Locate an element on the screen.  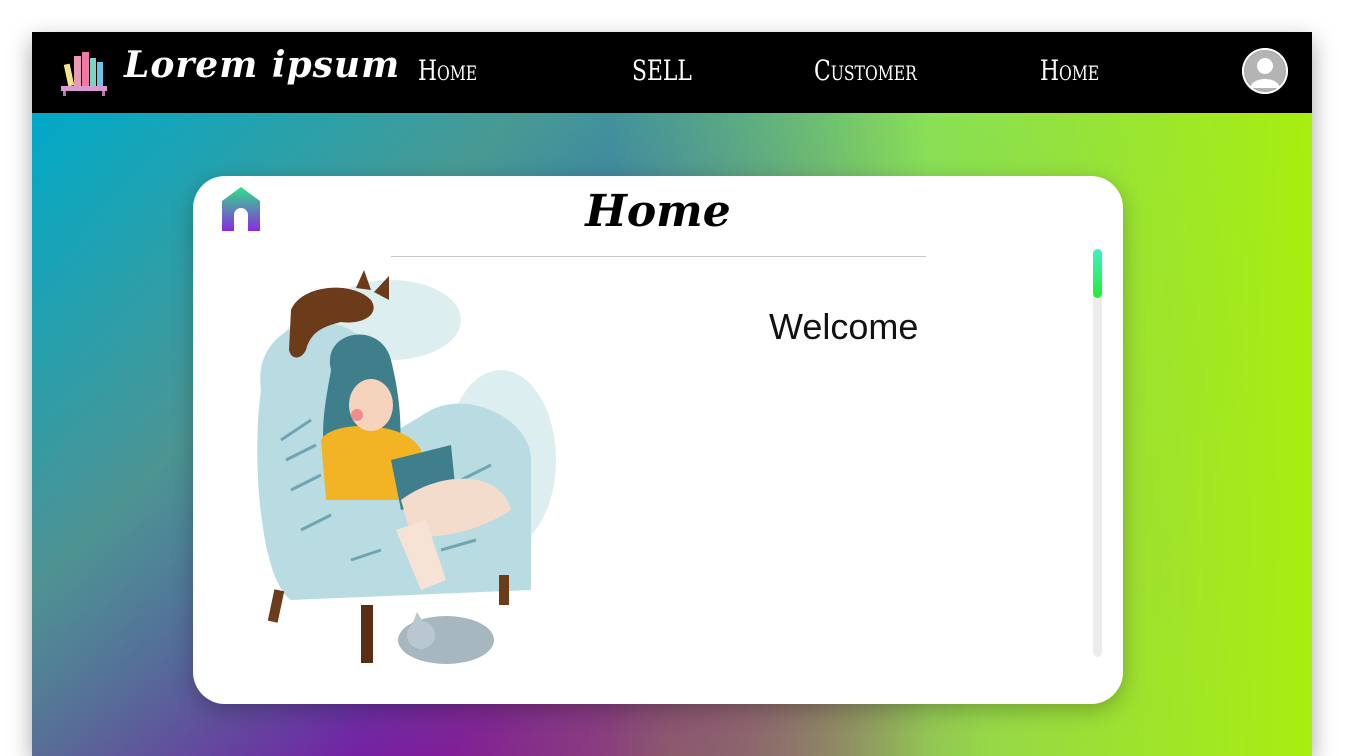
welcome-text: Welcome is located at coordinates (844, 326).